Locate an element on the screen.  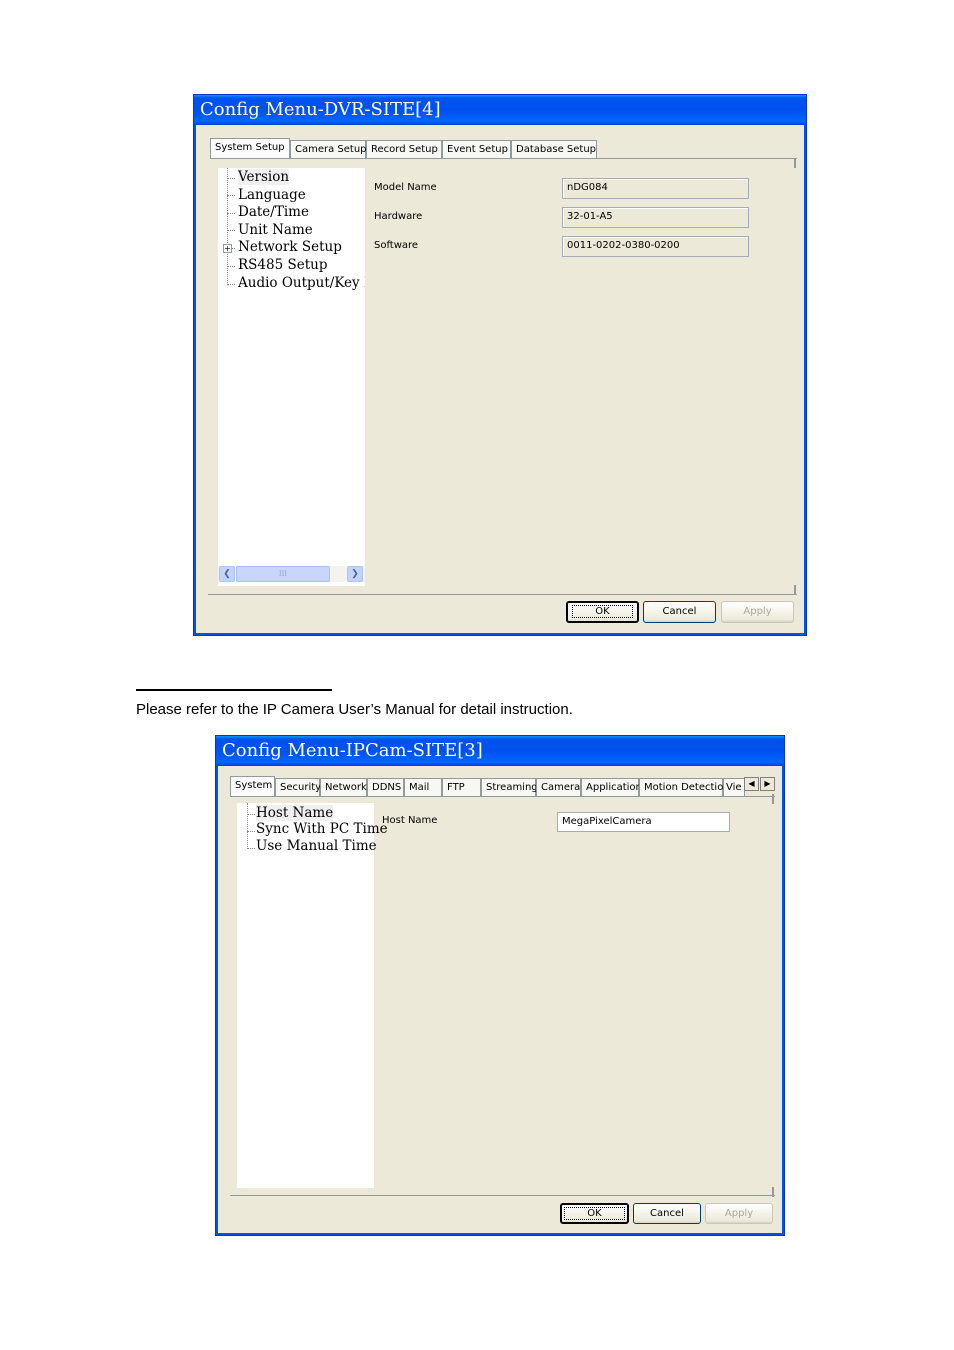
tab-view: Vie is located at coordinates (734, 787).